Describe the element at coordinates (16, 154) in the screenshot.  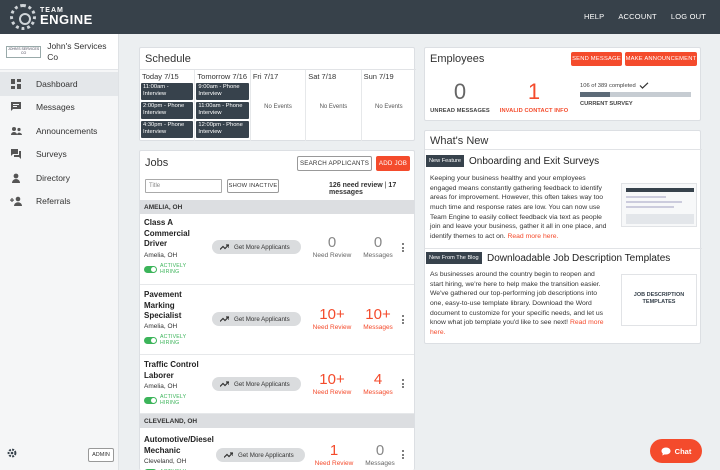
I see `survey-icon` at that location.